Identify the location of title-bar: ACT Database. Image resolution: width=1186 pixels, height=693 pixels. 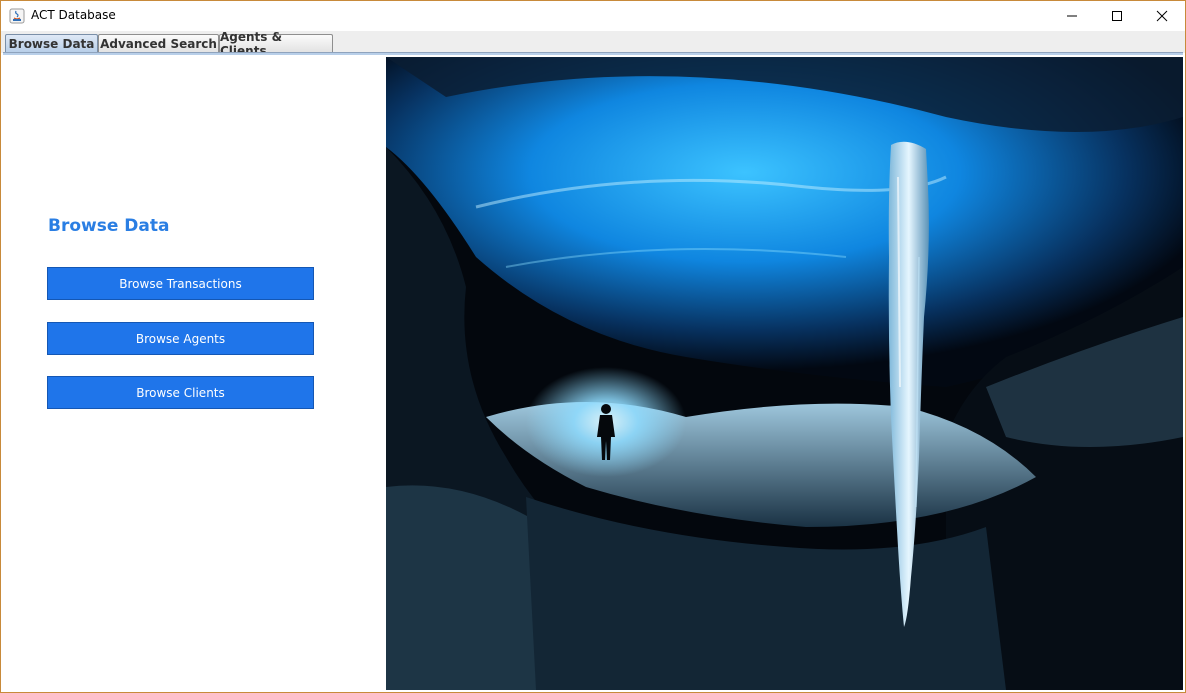
(593, 16).